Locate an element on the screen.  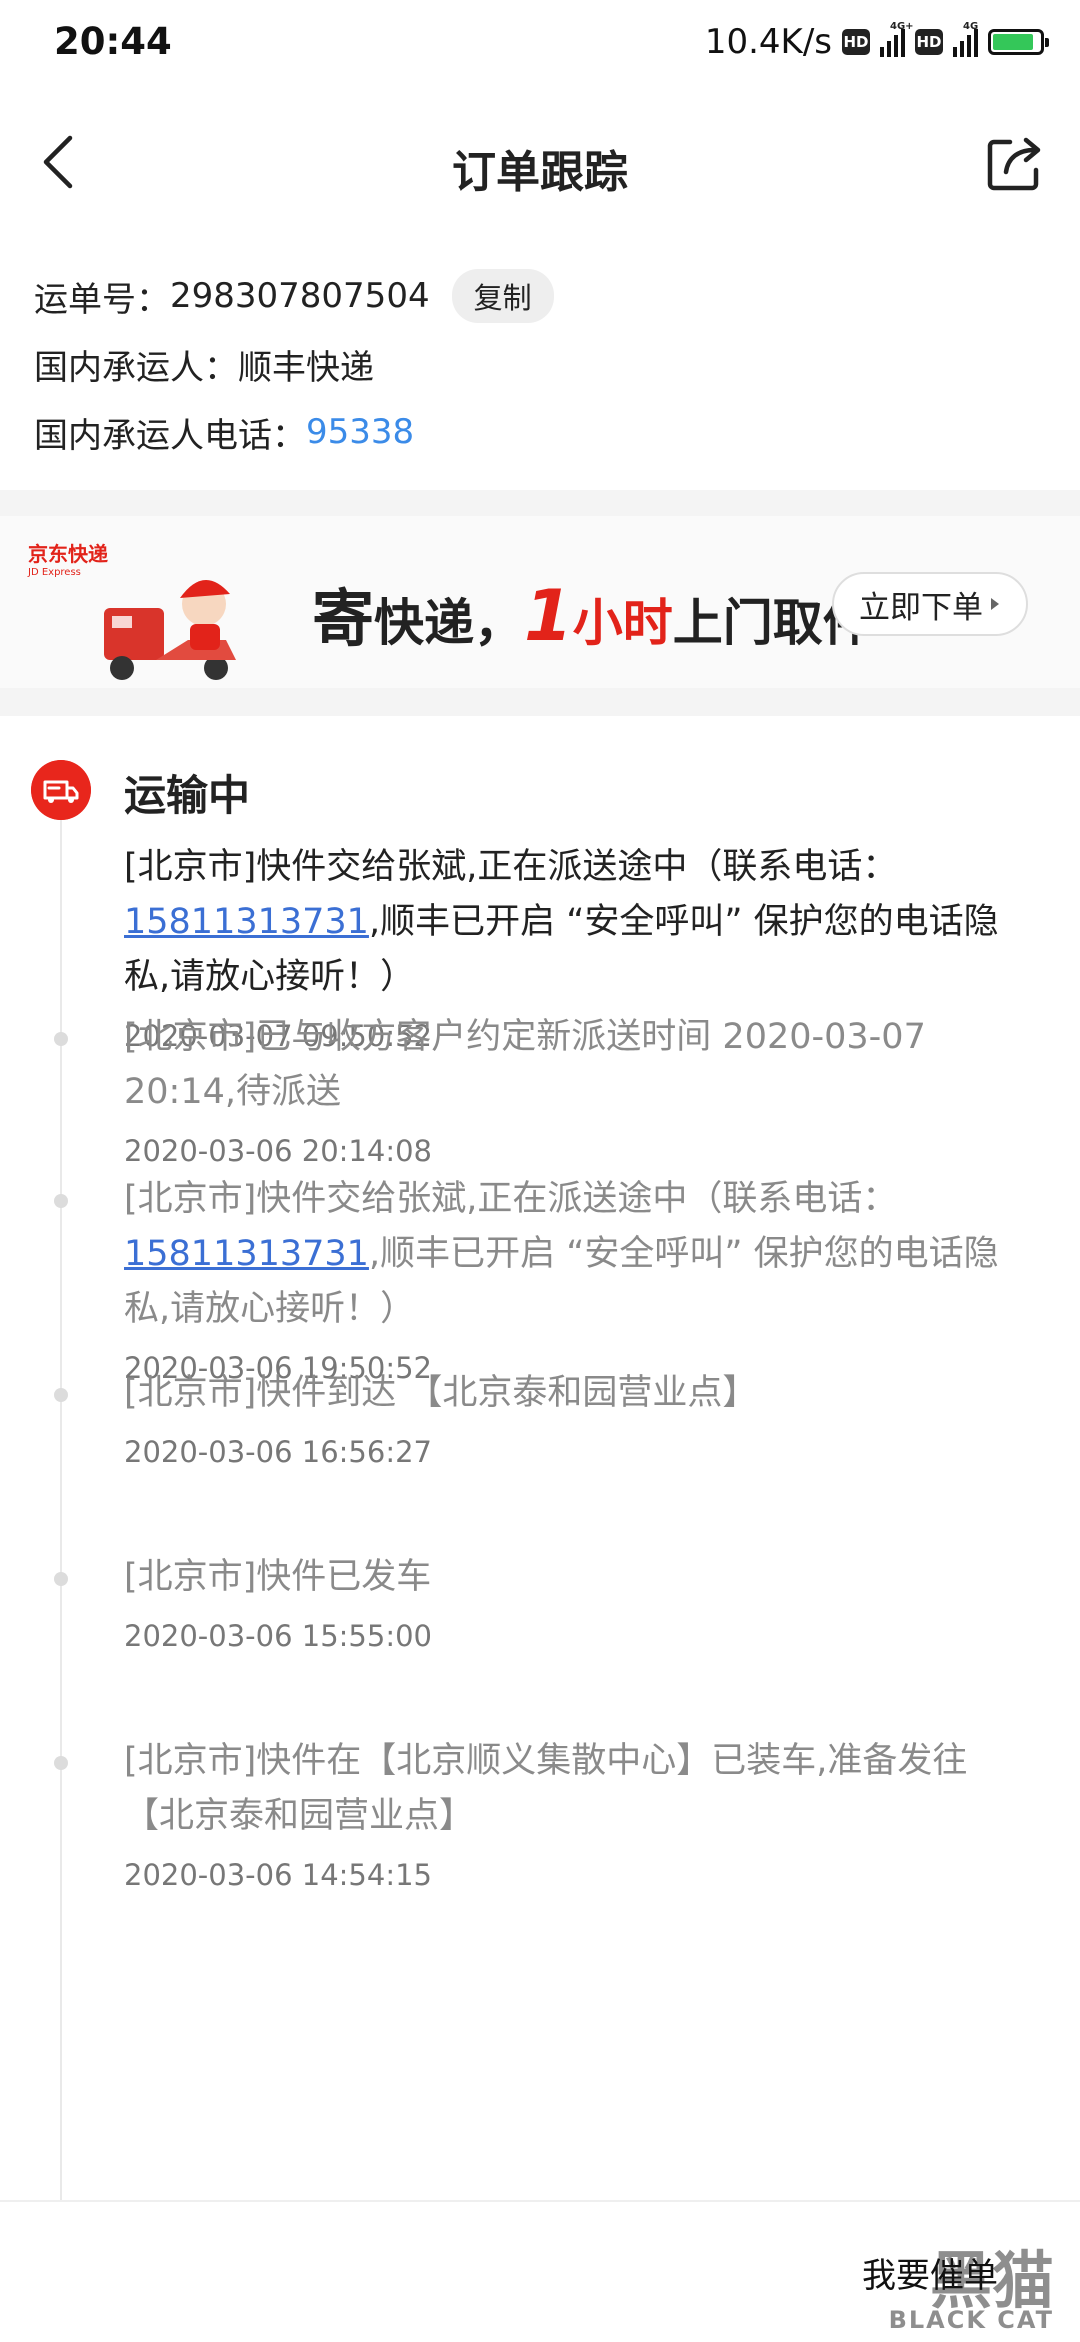
signal-icon: 4G+ is located at coordinates (897, 39).